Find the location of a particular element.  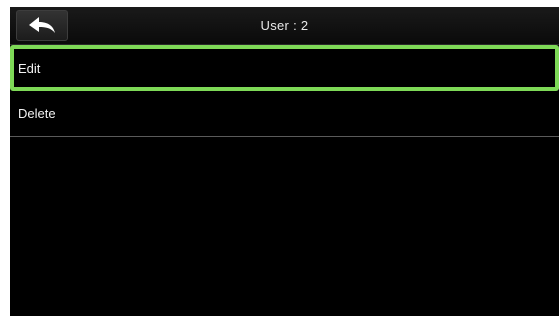

back-arrow-icon is located at coordinates (42, 26).